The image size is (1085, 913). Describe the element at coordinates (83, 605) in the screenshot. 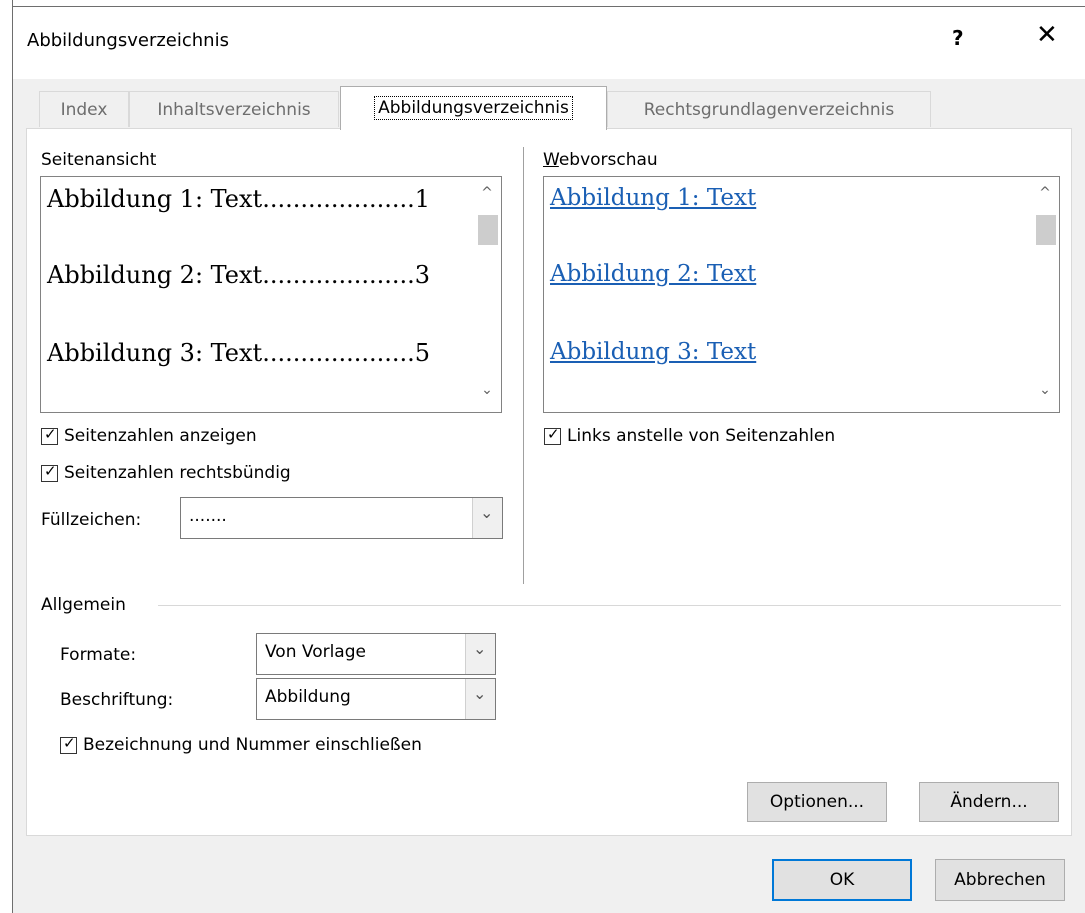

I see `general-section-label: Allgemein` at that location.